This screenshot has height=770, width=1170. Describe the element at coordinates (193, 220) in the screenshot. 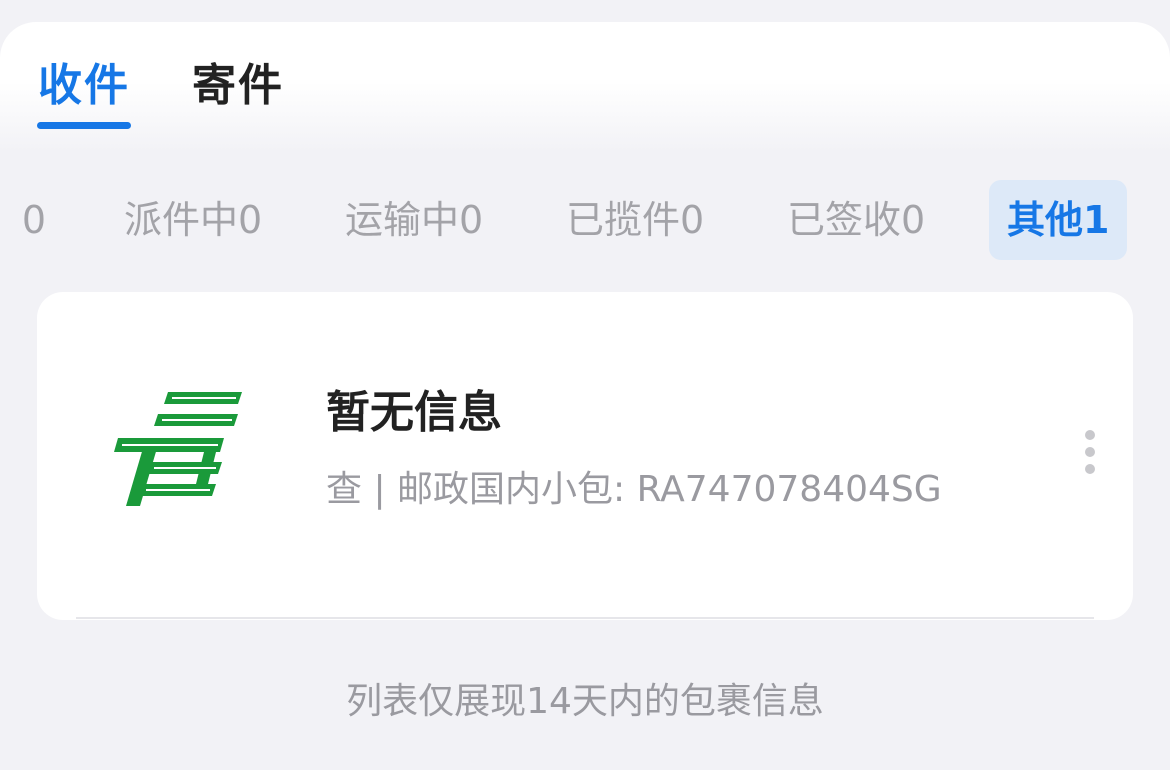

I see `filter-chip-delivering: 派件中0` at that location.